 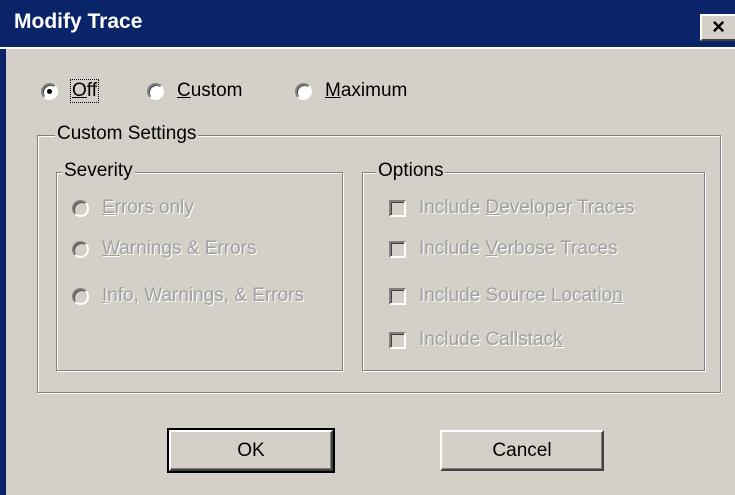 What do you see at coordinates (80, 249) in the screenshot?
I see `radio-warnings-errors-control` at bounding box center [80, 249].